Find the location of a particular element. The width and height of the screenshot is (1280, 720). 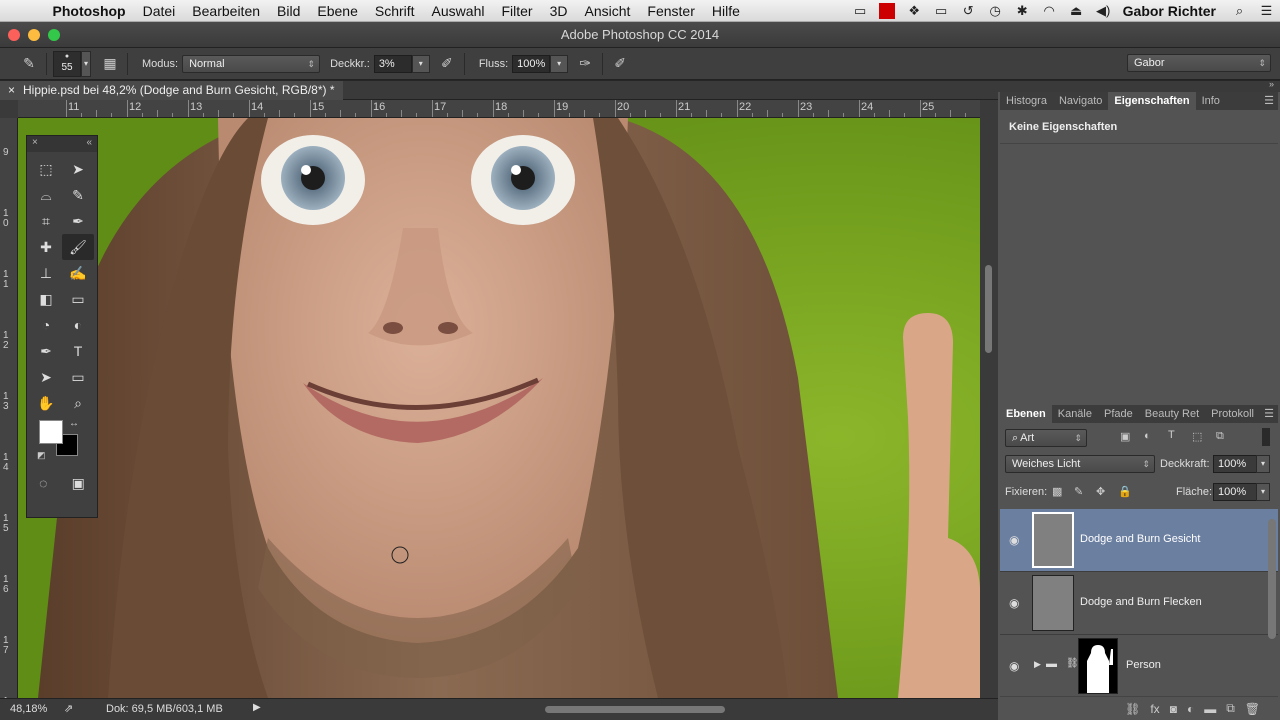

opacity-input: 3% is located at coordinates (392, 63).